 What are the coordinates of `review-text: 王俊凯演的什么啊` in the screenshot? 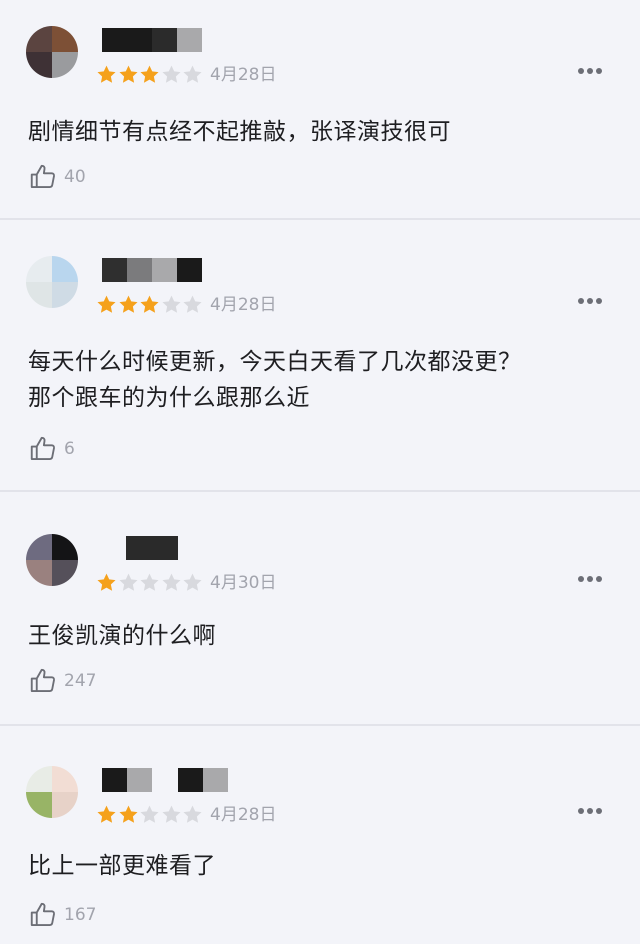 It's located at (122, 636).